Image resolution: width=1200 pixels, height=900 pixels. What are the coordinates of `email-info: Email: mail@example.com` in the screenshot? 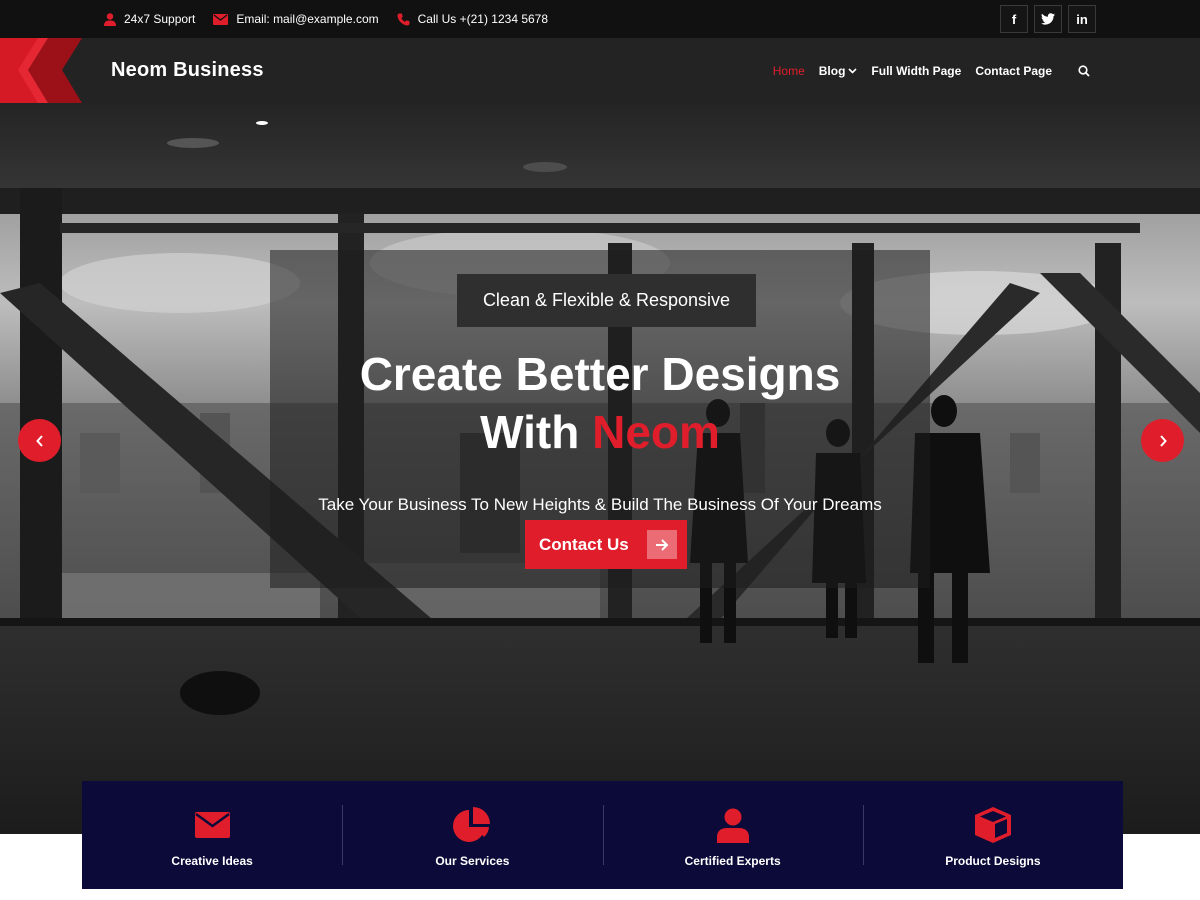 It's located at (296, 19).